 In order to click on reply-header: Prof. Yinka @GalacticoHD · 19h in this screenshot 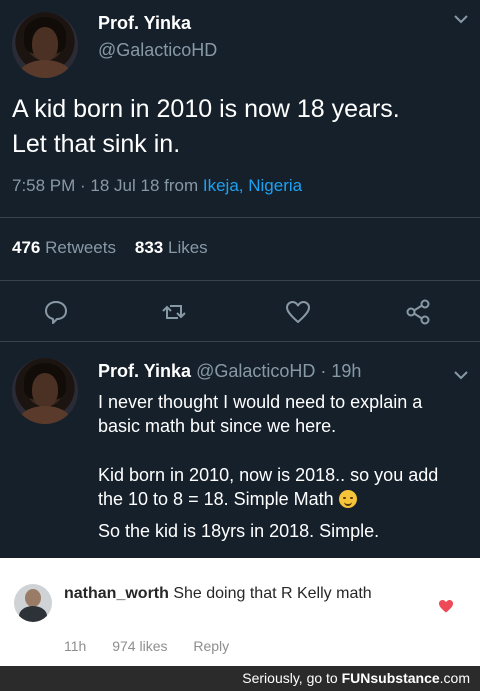, I will do `click(229, 371)`.